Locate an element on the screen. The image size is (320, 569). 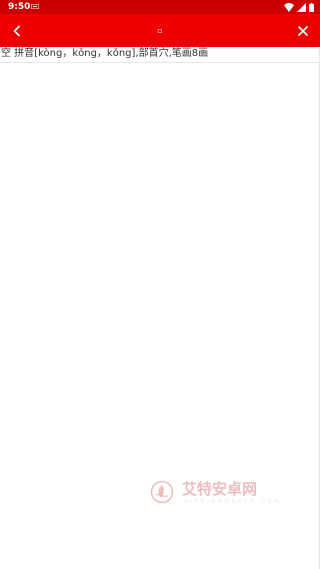
back-button is located at coordinates (17, 31).